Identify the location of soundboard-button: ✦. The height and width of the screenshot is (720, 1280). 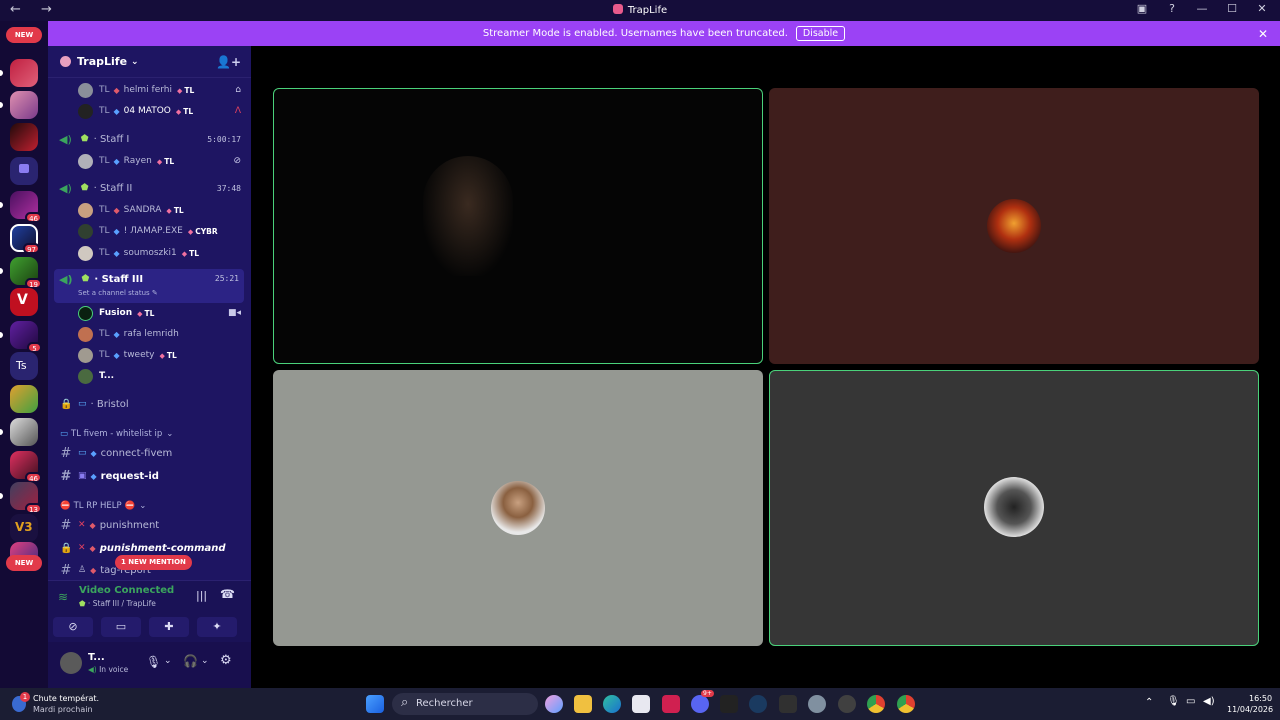
(217, 627).